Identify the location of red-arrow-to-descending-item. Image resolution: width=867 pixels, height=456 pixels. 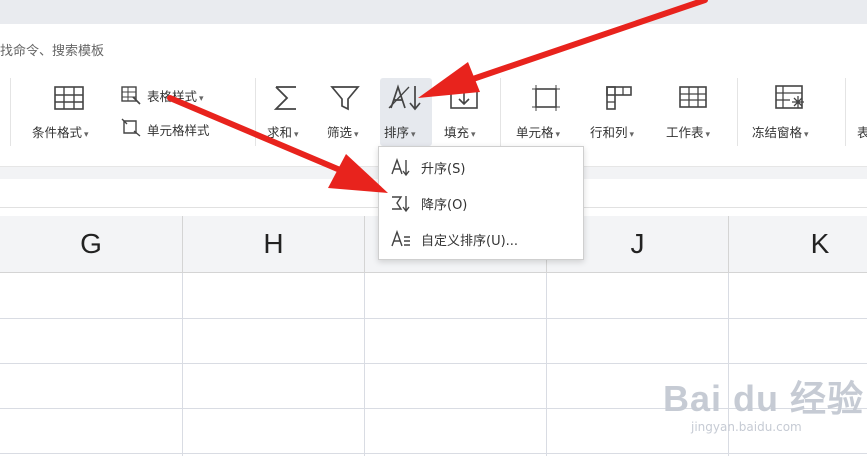
(277, 144).